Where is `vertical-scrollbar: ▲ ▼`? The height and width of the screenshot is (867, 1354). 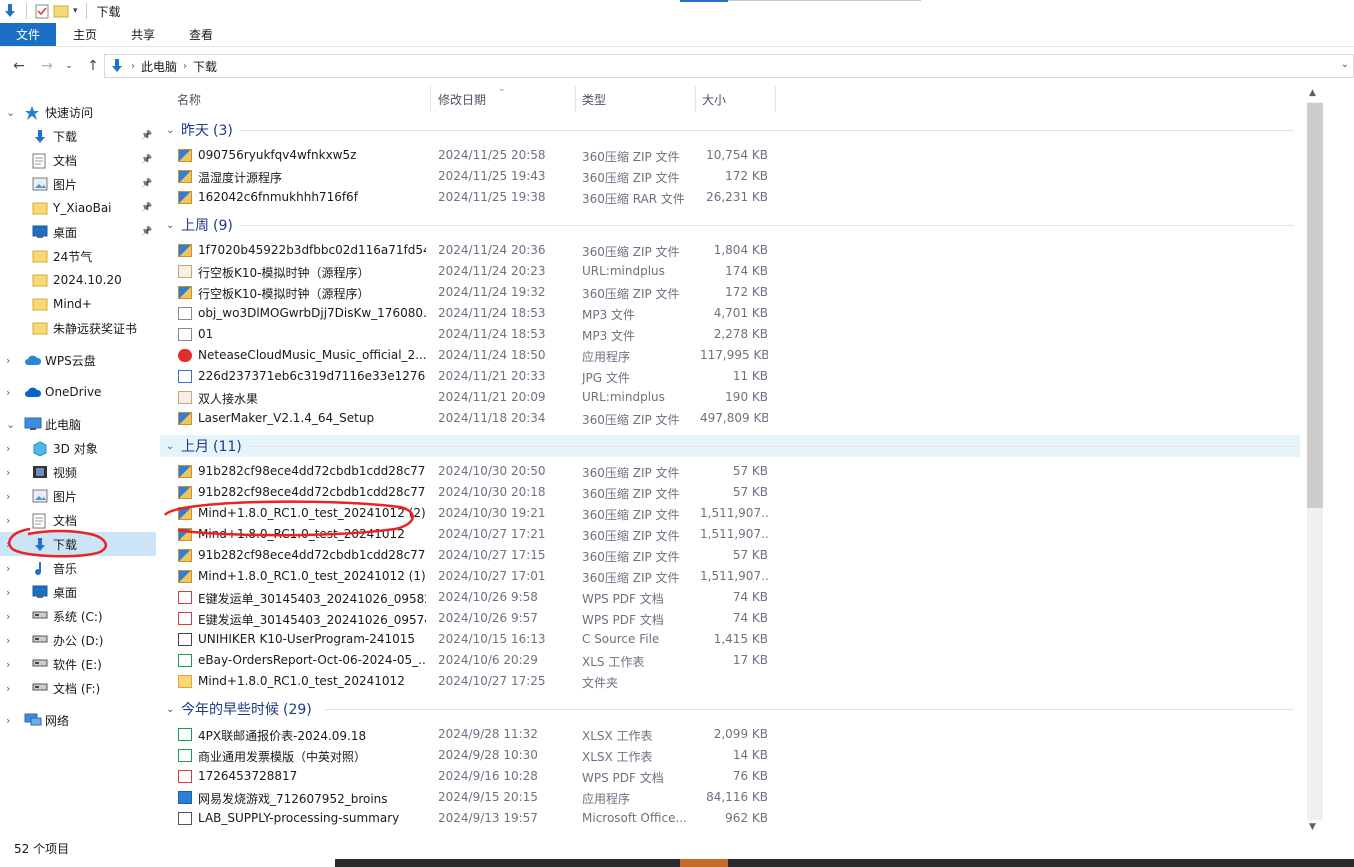
vertical-scrollbar: ▲ ▼ is located at coordinates (1315, 461).